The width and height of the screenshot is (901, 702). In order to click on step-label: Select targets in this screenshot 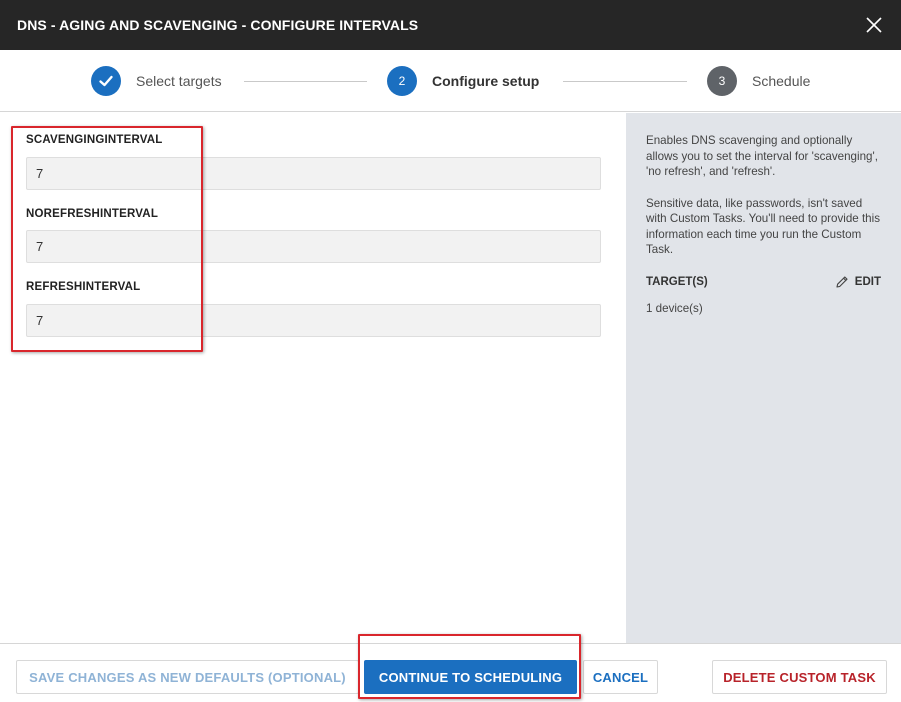, I will do `click(179, 81)`.